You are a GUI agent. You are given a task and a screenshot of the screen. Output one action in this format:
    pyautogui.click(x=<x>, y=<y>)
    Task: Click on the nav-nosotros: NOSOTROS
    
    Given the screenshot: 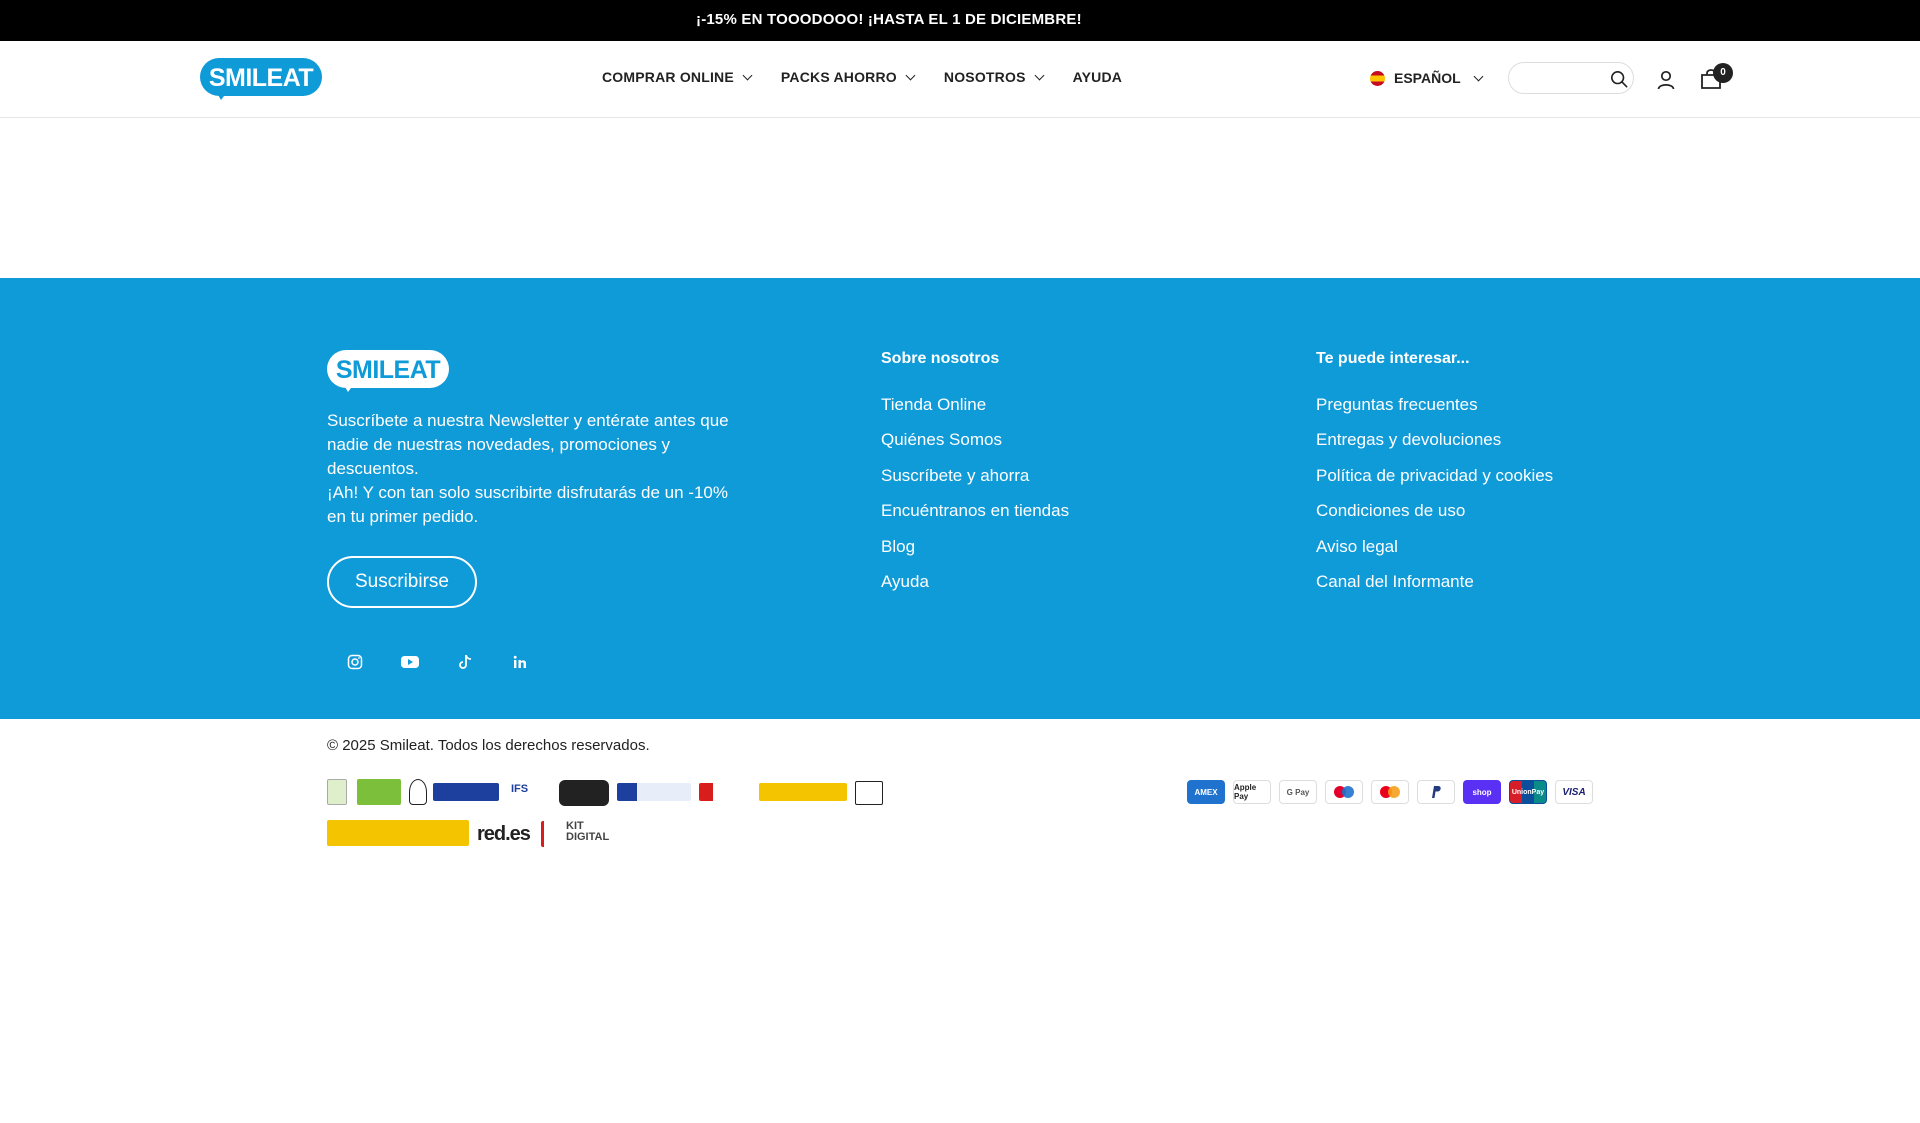 What is the action you would take?
    pyautogui.click(x=994, y=77)
    